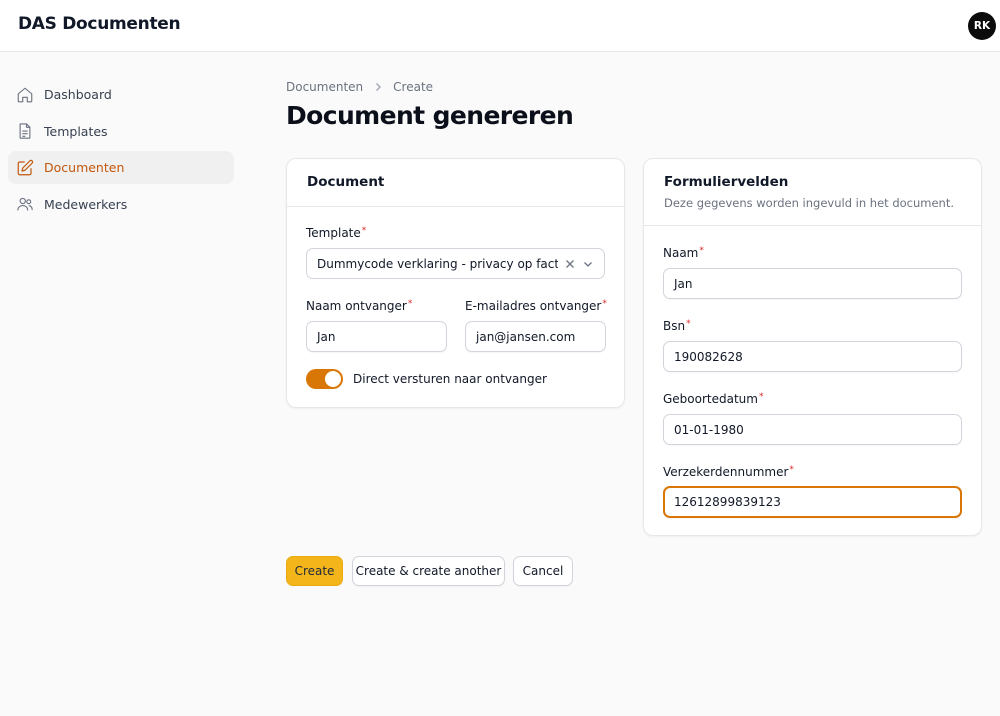 This screenshot has height=716, width=1000. I want to click on create-another-button: Create & create another, so click(428, 571).